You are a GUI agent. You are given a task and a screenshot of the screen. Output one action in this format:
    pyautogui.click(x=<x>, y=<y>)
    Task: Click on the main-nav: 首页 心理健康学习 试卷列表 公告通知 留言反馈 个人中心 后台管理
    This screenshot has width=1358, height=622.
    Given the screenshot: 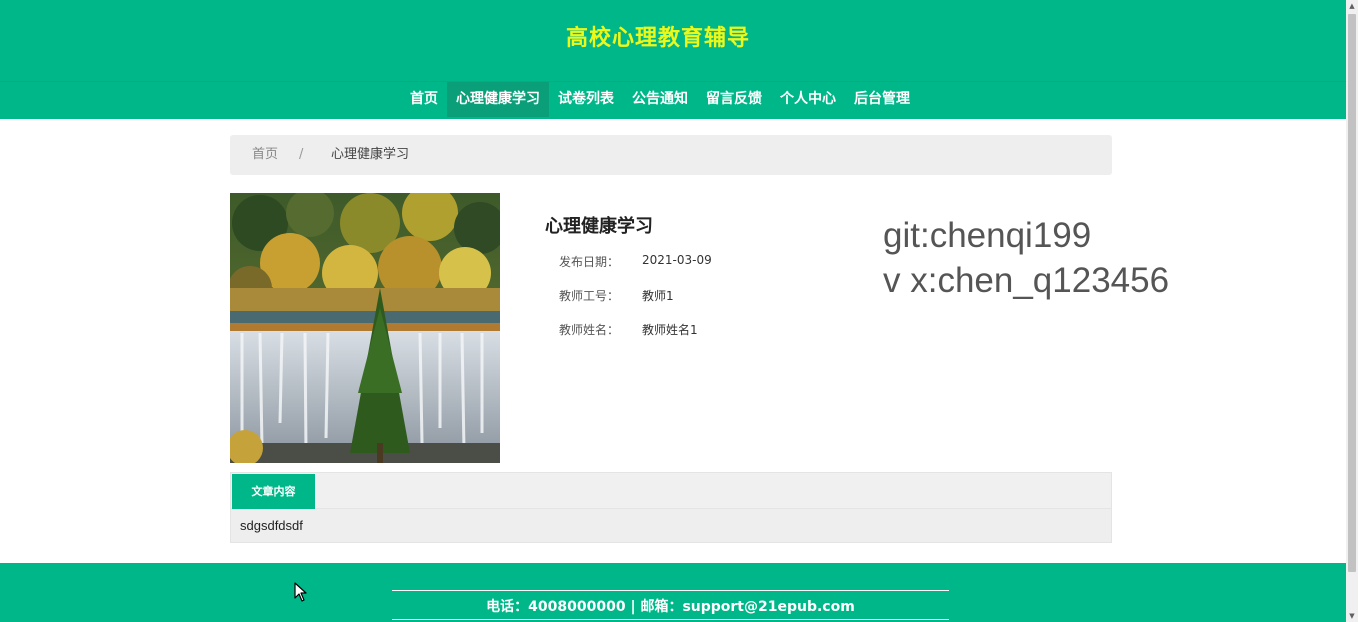 What is the action you would take?
    pyautogui.click(x=673, y=100)
    